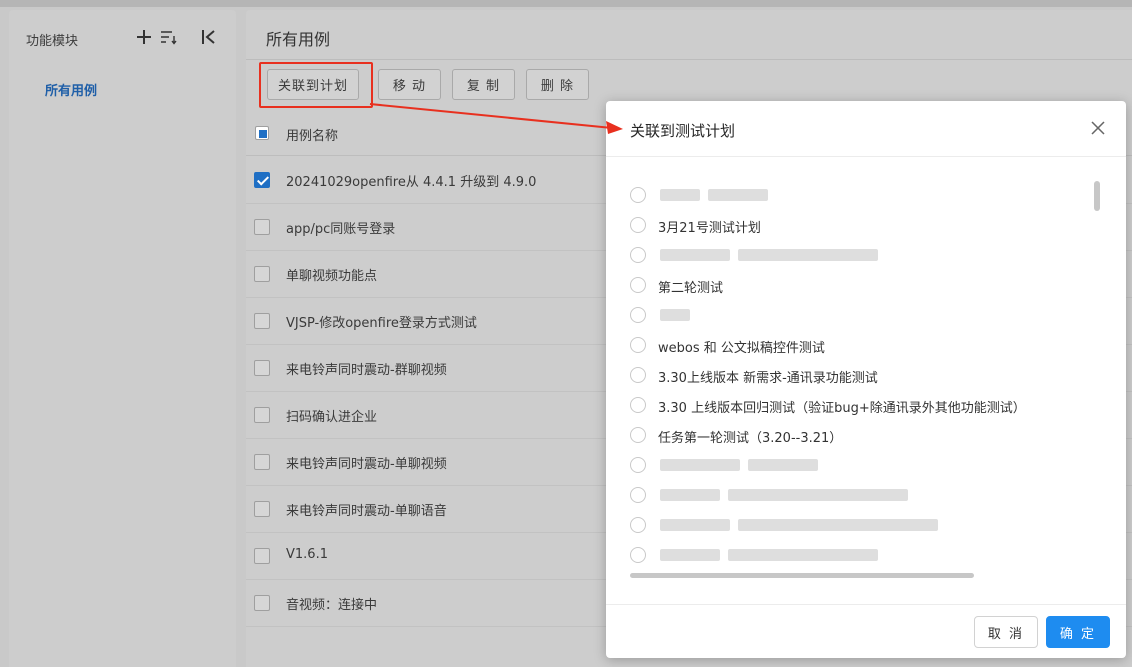 The height and width of the screenshot is (667, 1132). What do you see at coordinates (168, 37) in the screenshot?
I see `sort-icon` at bounding box center [168, 37].